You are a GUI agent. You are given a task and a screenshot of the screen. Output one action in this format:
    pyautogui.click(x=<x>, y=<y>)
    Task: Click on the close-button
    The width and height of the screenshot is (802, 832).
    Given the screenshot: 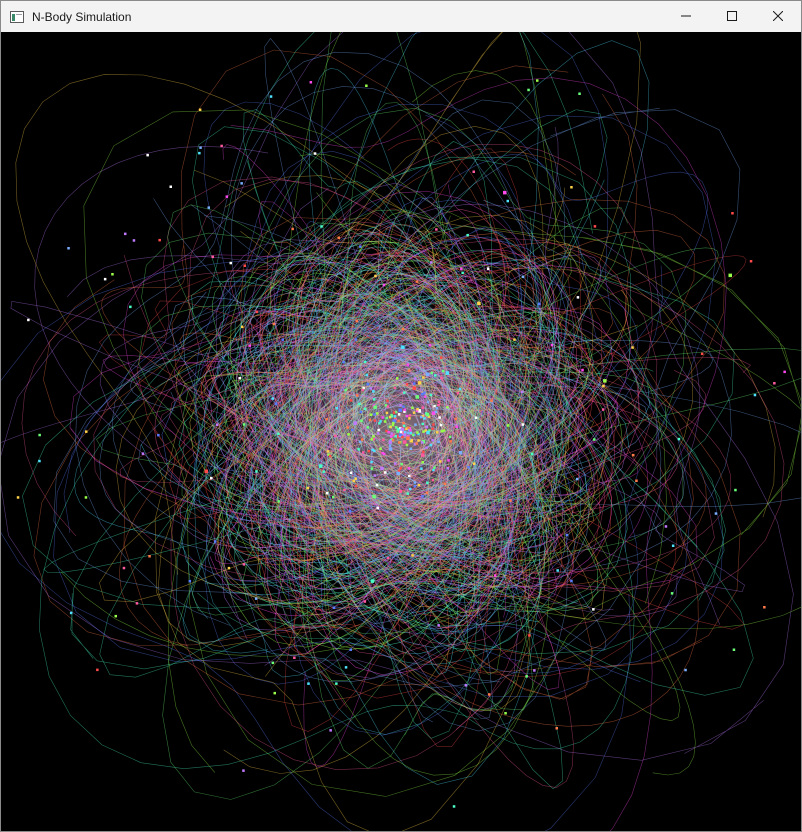 What is the action you would take?
    pyautogui.click(x=778, y=16)
    